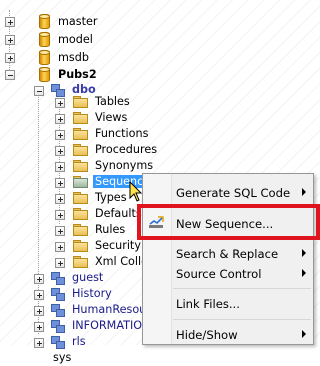 Image resolution: width=320 pixels, height=366 pixels. What do you see at coordinates (39, 327) in the screenshot?
I see `expand-information-schema-button` at bounding box center [39, 327].